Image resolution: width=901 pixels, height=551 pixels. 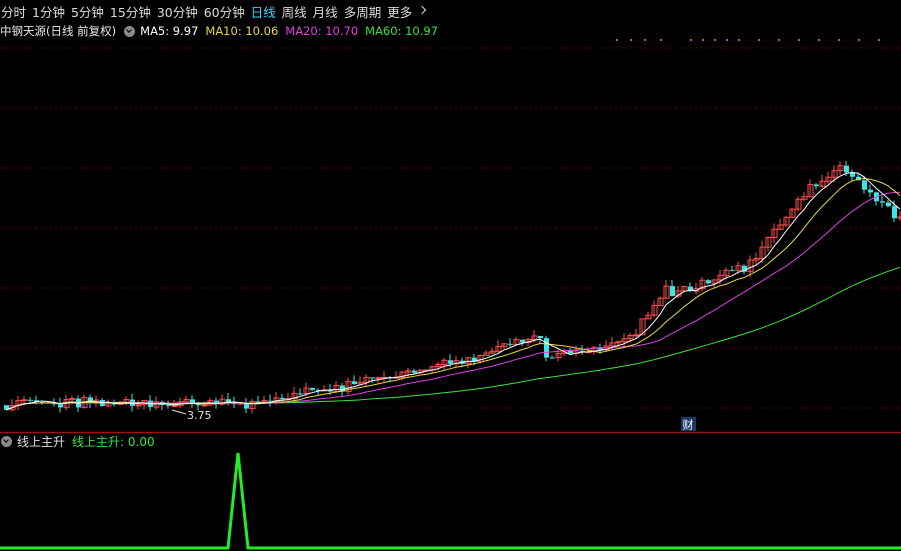 What do you see at coordinates (327, 11) in the screenshot?
I see `tab-period-8: 月线` at bounding box center [327, 11].